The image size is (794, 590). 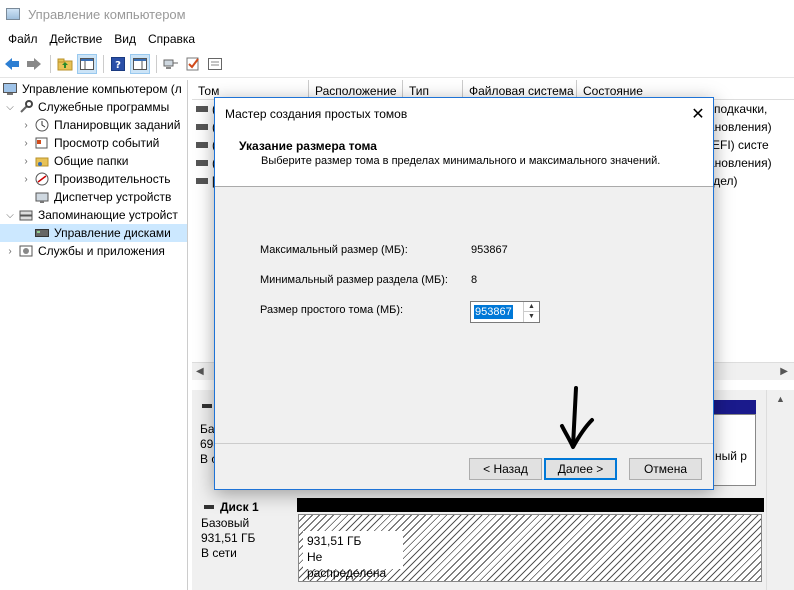 What do you see at coordinates (698, 113) in the screenshot?
I see `close-icon: ✕` at bounding box center [698, 113].